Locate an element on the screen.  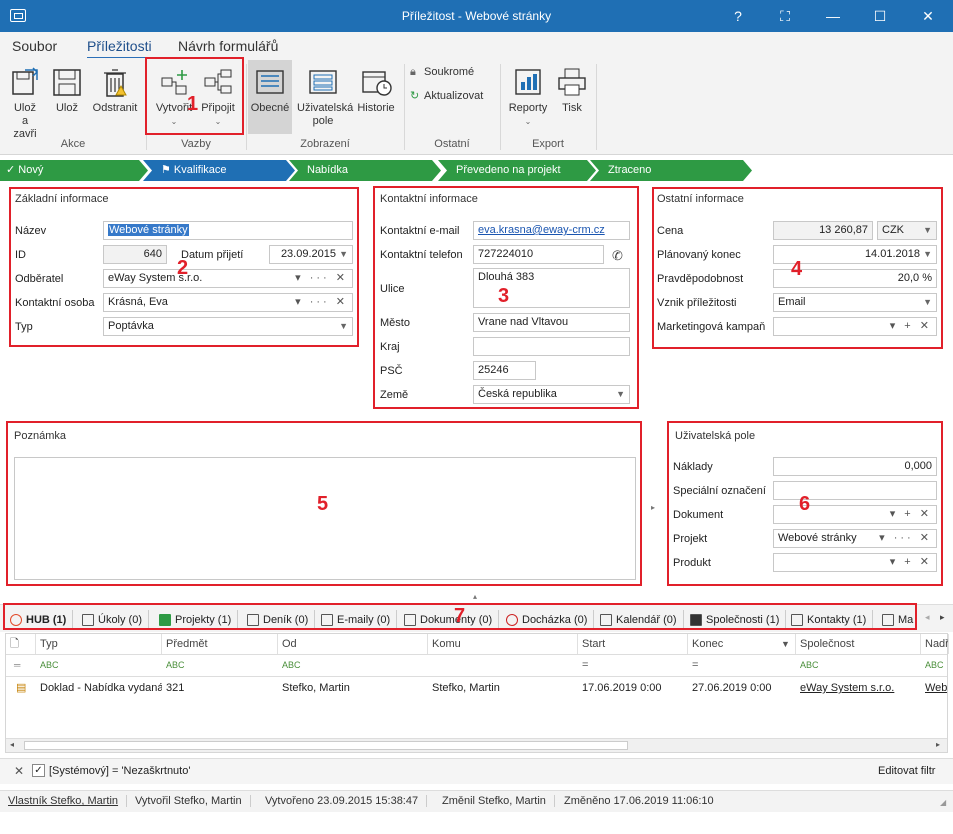
filter-predmet: ABC is located at coordinates (173, 665).